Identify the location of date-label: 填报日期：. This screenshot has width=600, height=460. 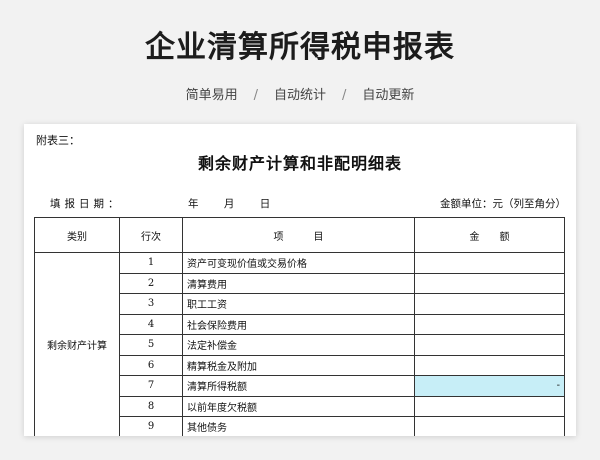
(86, 204).